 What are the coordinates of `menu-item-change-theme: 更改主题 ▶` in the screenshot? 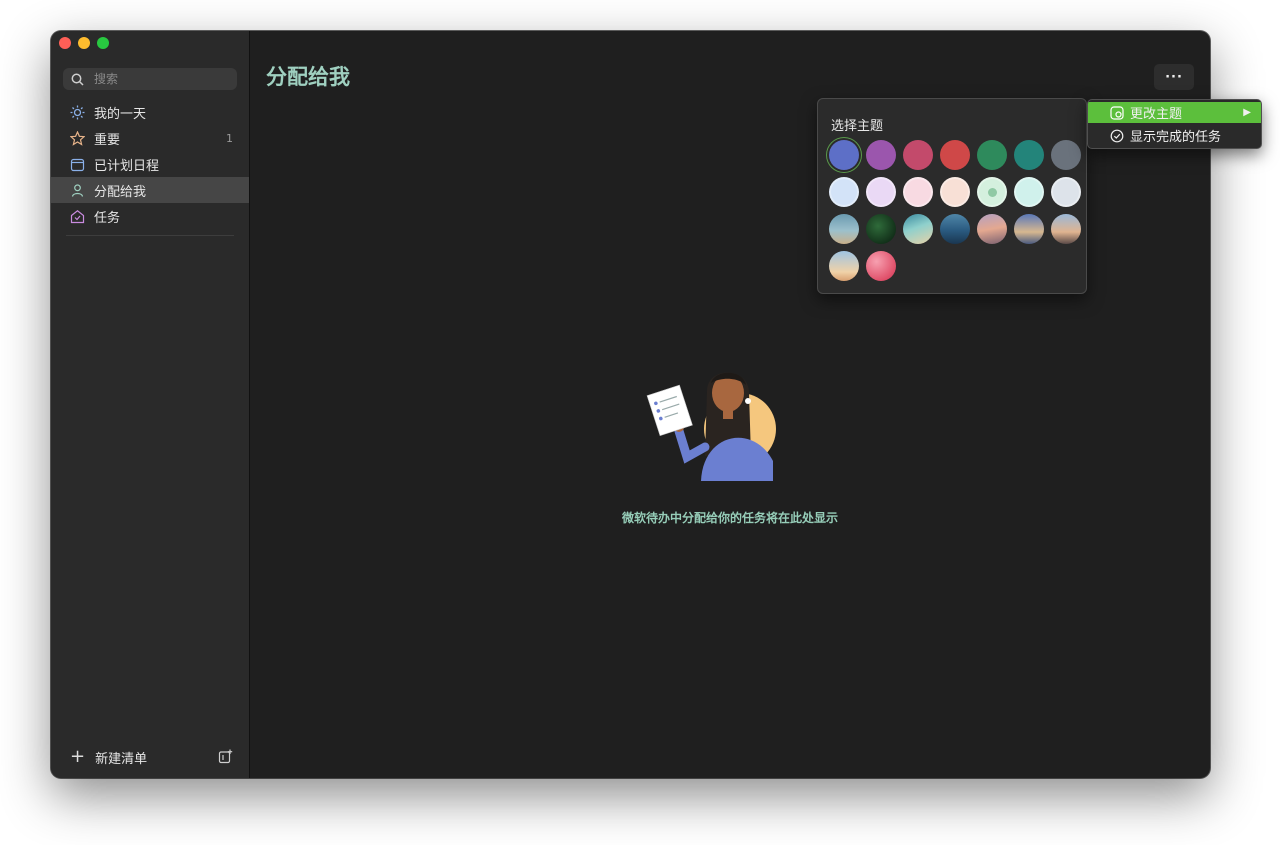 It's located at (1174, 112).